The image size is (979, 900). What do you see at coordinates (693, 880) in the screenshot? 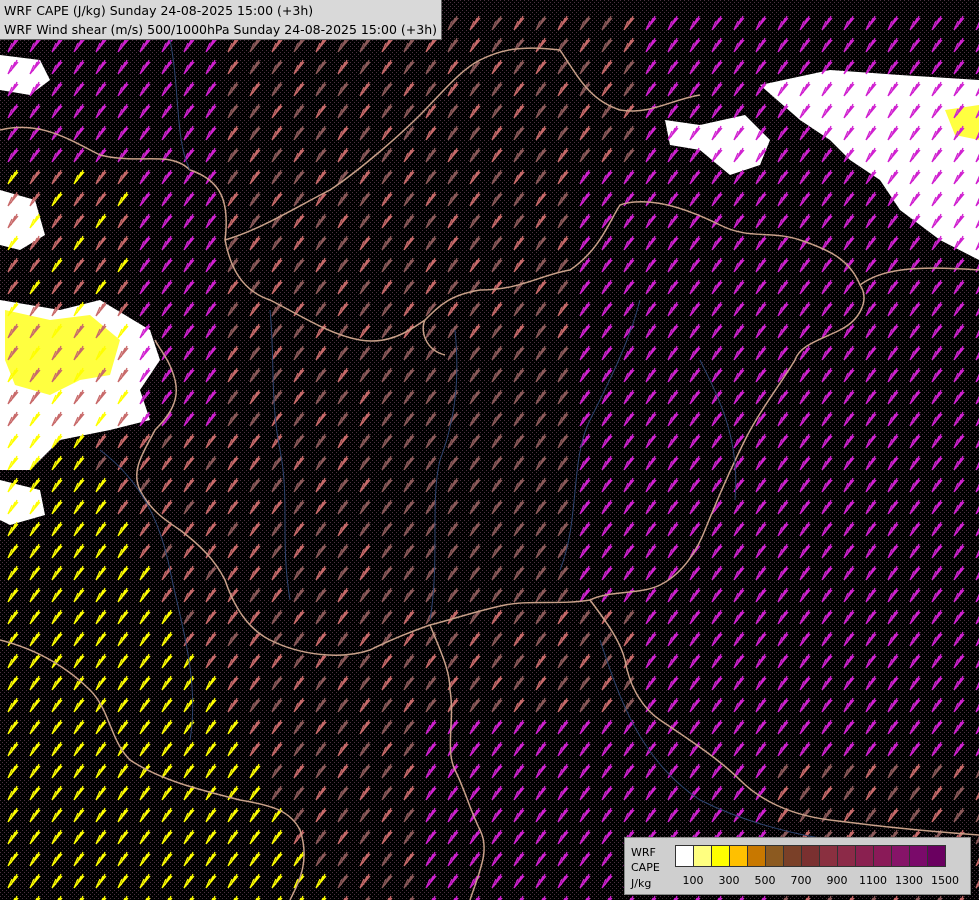
I see `legend-tick-label: 100` at bounding box center [693, 880].